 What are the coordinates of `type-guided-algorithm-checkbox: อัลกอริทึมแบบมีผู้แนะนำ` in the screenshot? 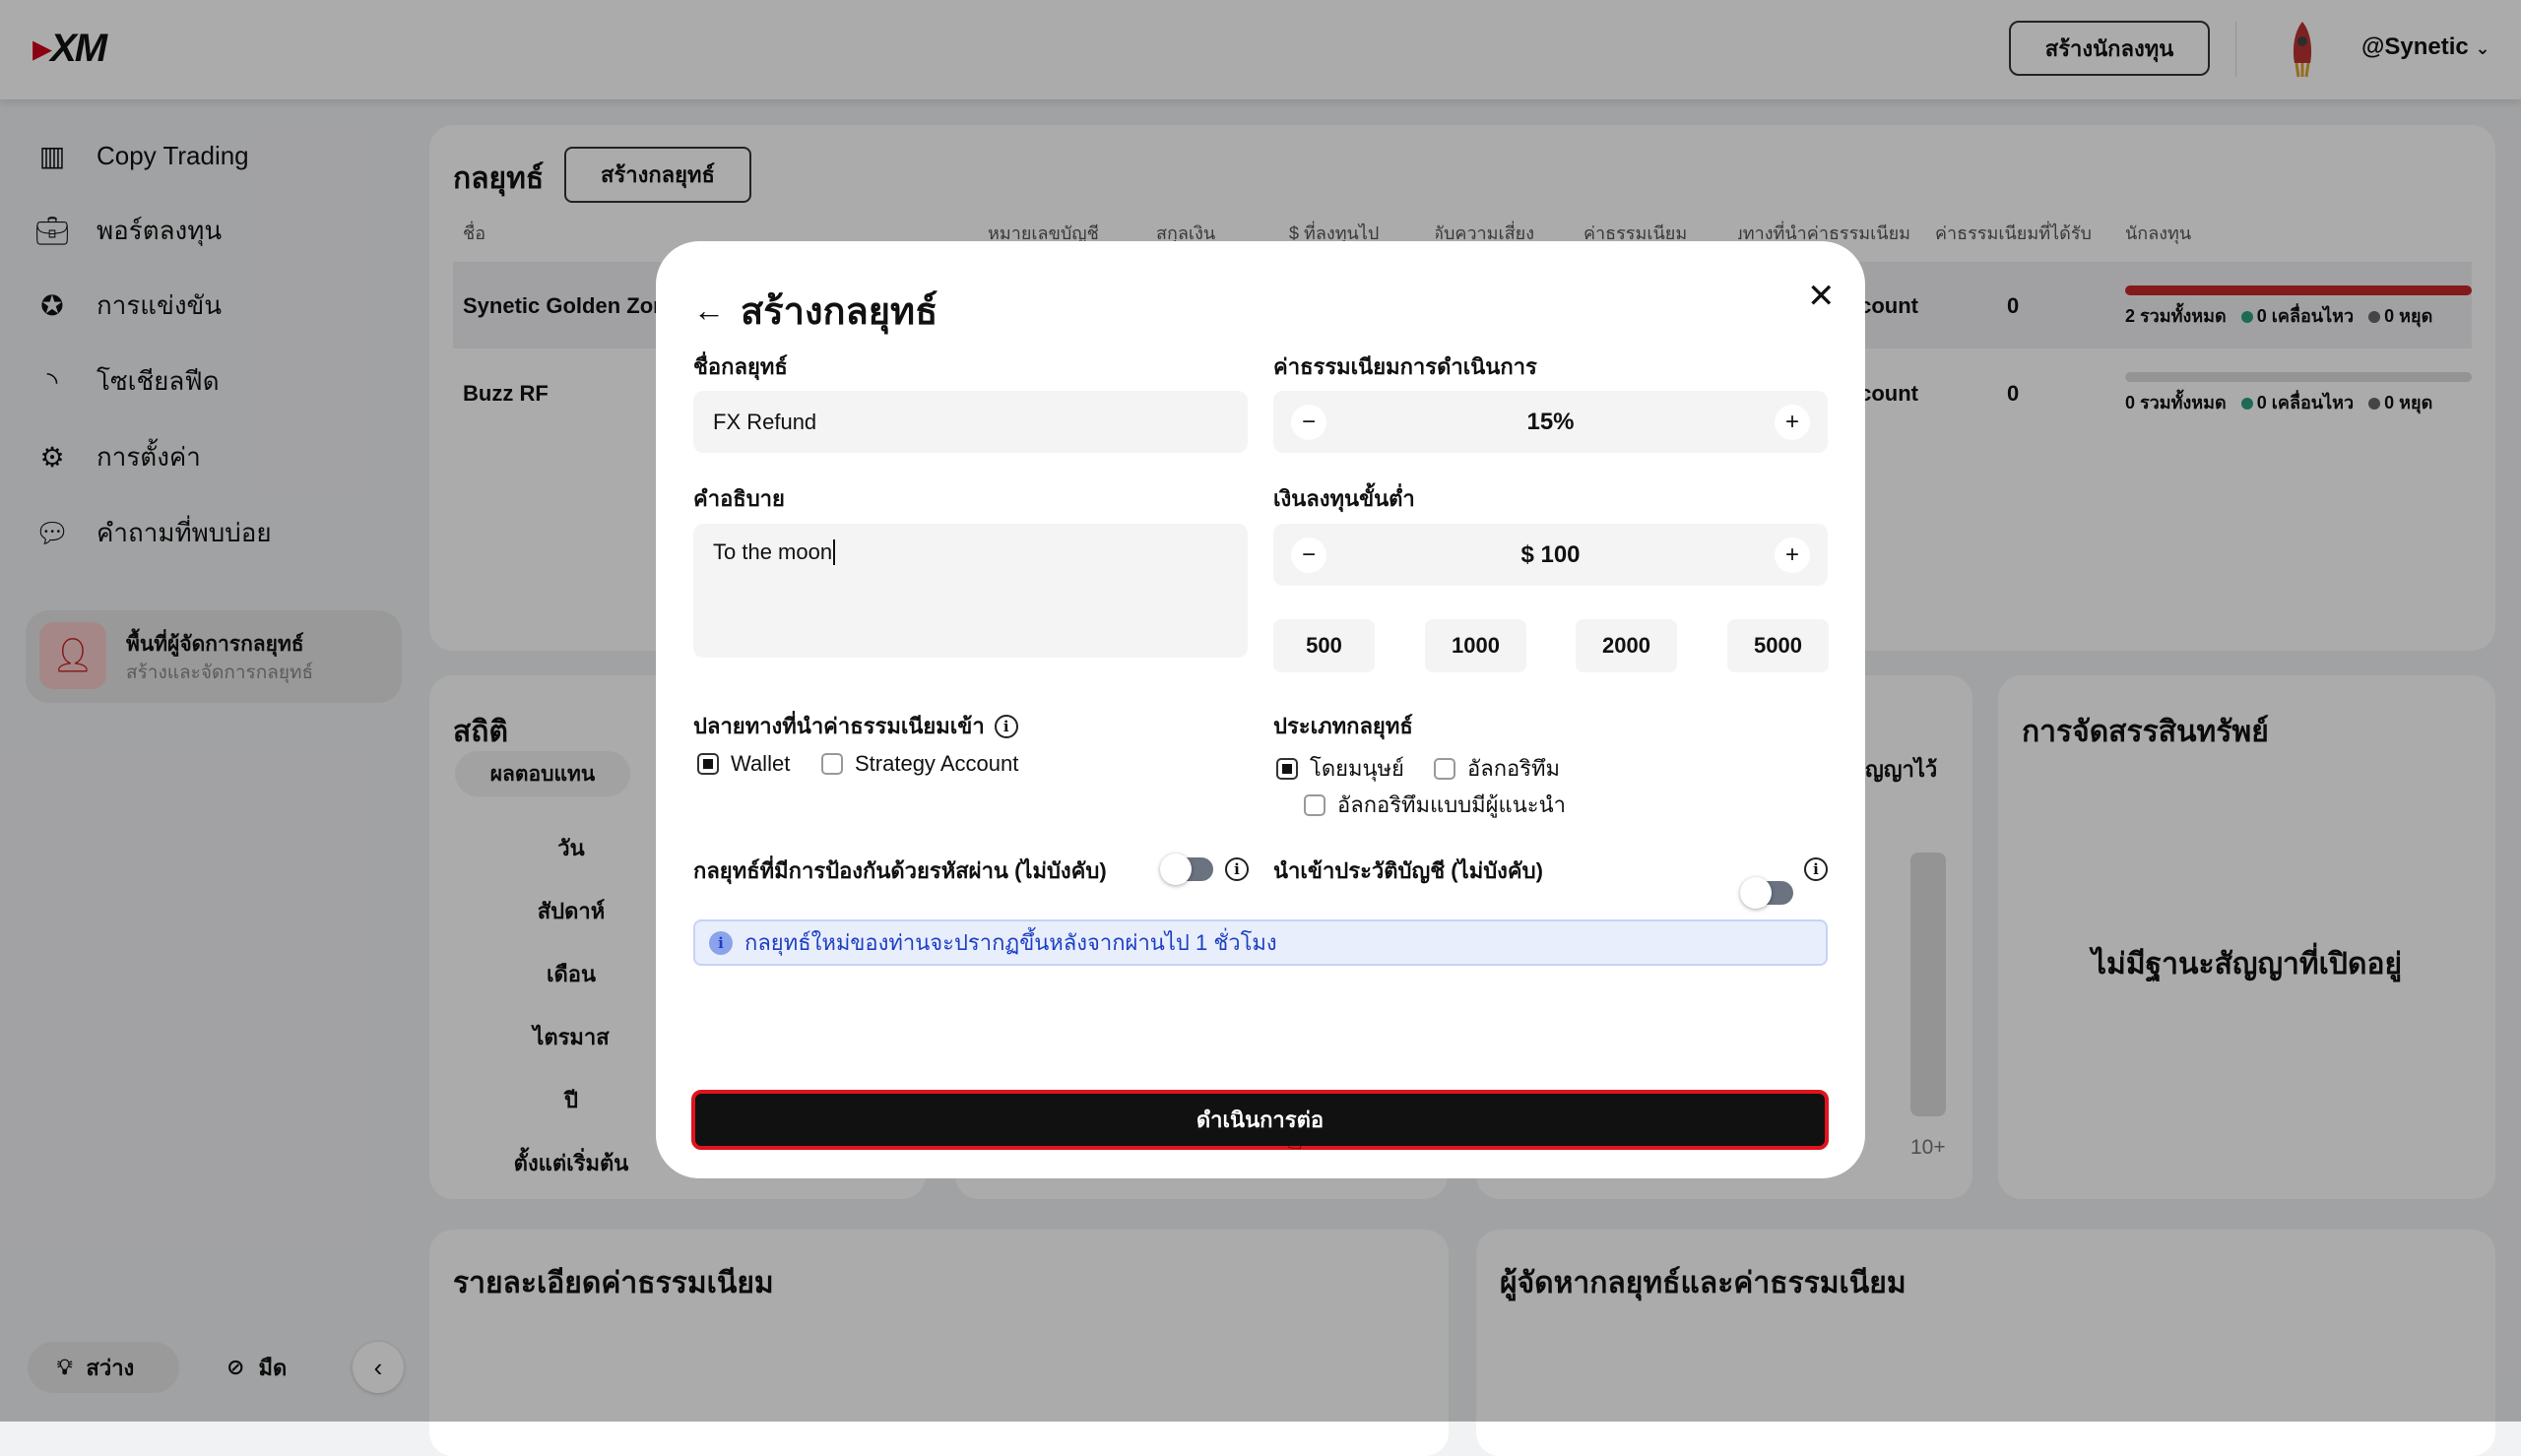 It's located at (1435, 805).